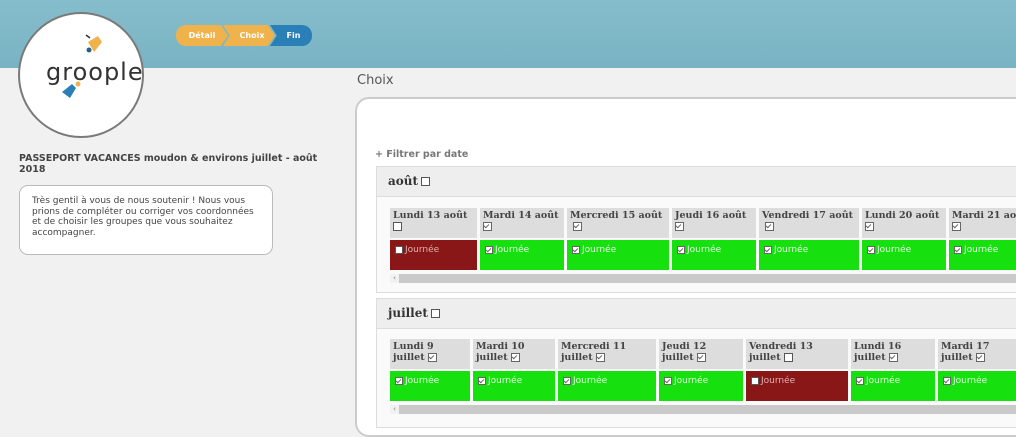  Describe the element at coordinates (808, 215) in the screenshot. I see `day-label: Vendredi 17 août` at that location.